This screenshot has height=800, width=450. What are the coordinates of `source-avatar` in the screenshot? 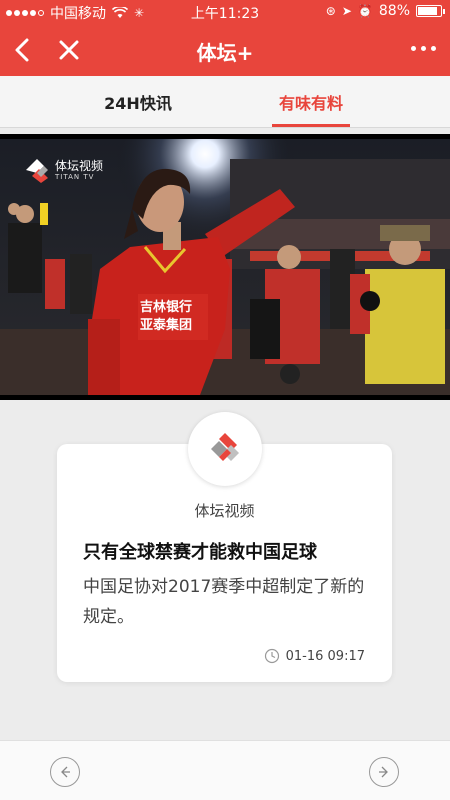 It's located at (225, 449).